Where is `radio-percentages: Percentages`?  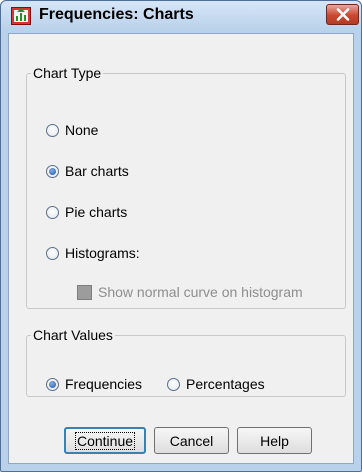
radio-percentages: Percentages is located at coordinates (216, 384).